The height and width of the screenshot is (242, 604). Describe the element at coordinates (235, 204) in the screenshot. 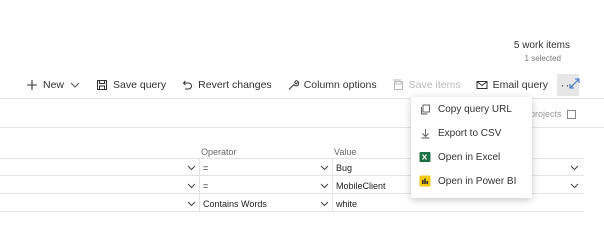

I see `operator-cell: Contains Words` at that location.